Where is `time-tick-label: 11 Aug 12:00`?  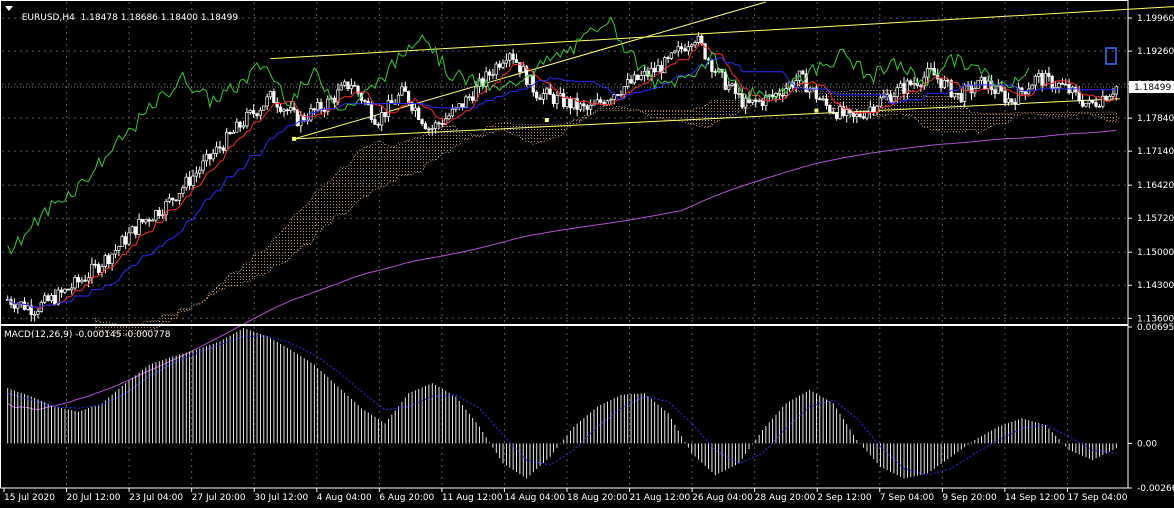 time-tick-label: 11 Aug 12:00 is located at coordinates (472, 498).